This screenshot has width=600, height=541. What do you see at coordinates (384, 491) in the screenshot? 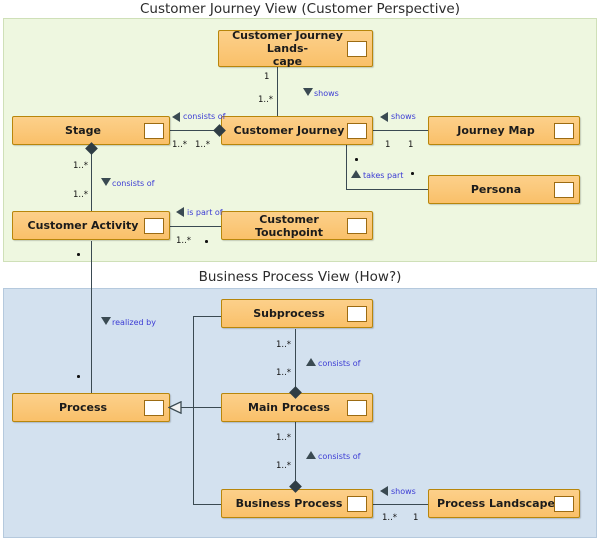
I see `marker-shows-landscape-bizprocess` at bounding box center [384, 491].